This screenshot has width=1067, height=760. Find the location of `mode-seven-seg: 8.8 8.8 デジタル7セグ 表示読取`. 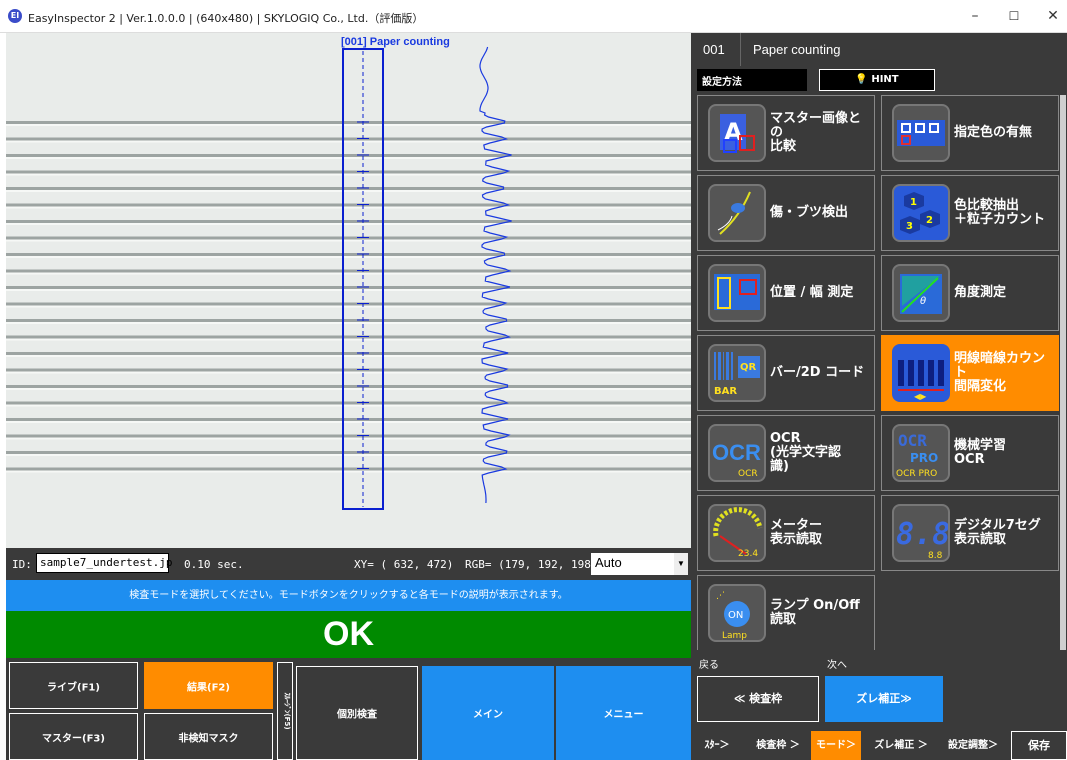

mode-seven-seg: 8.8 8.8 デジタル7セグ 表示読取 is located at coordinates (970, 533).